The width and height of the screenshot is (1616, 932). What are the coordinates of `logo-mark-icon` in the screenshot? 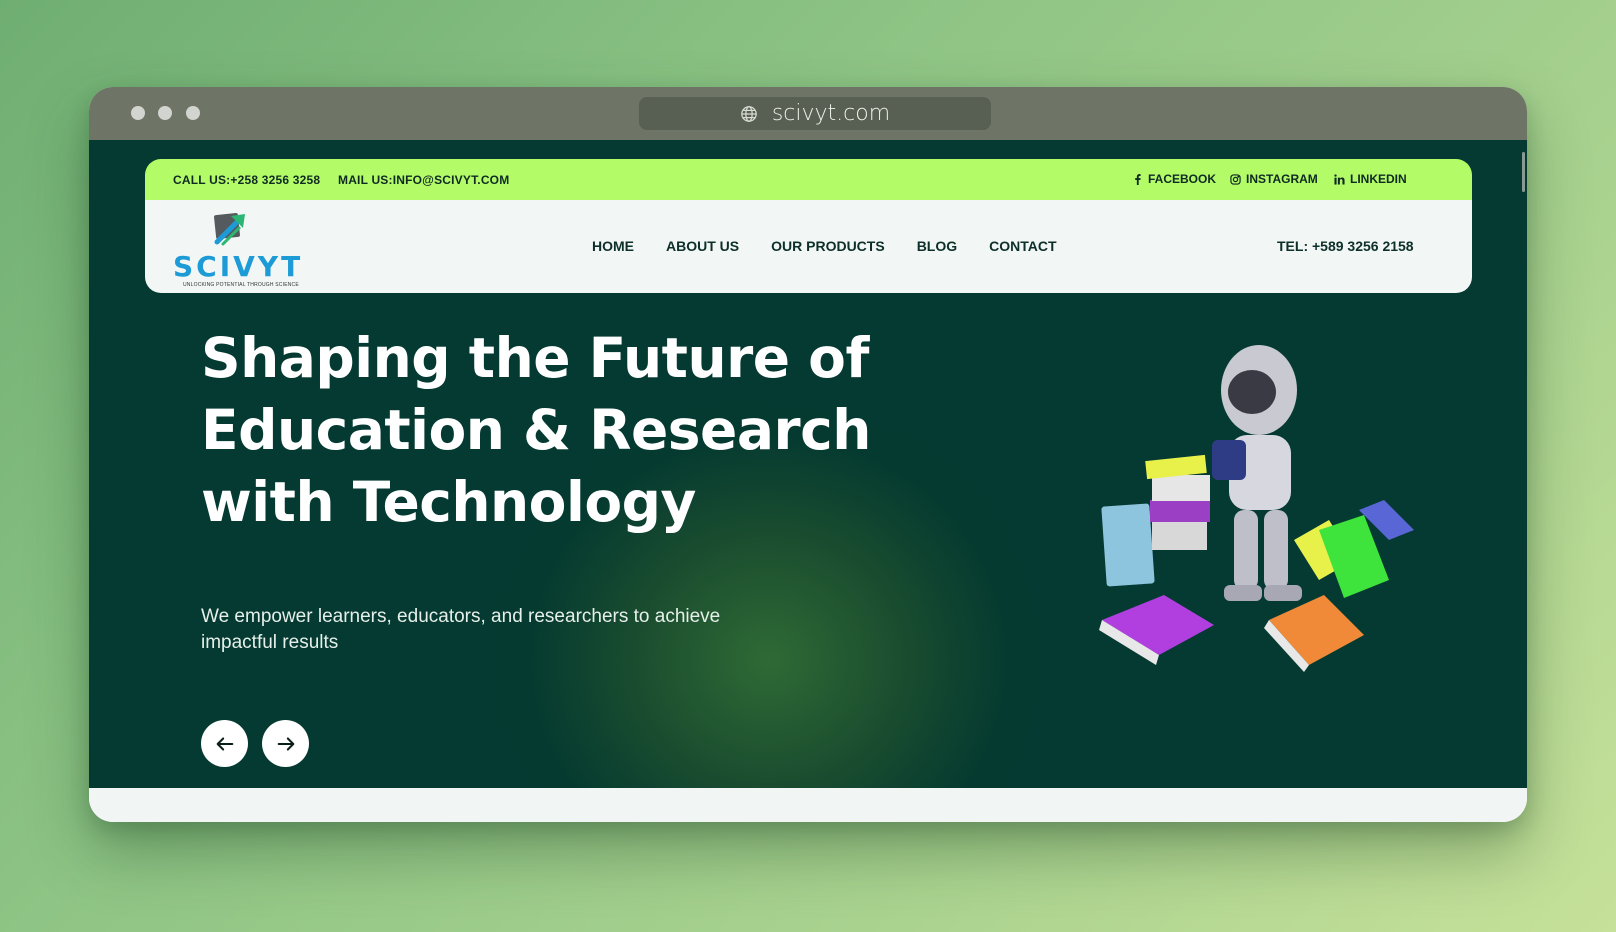 It's located at (229, 229).